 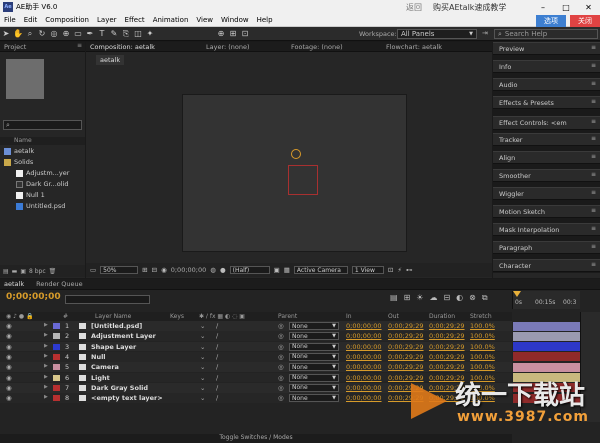 What do you see at coordinates (122, 47) in the screenshot?
I see `tab-composition: Composition: aetalk` at bounding box center [122, 47].